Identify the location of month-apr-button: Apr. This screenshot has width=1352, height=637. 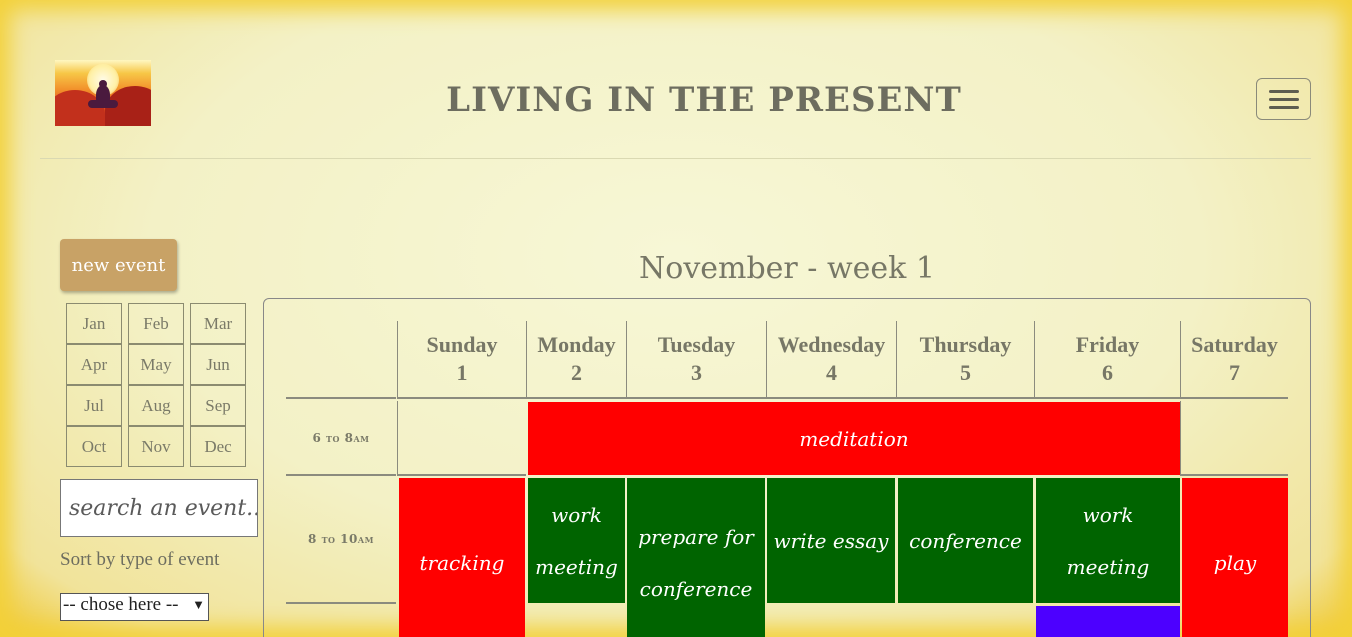
(94, 364).